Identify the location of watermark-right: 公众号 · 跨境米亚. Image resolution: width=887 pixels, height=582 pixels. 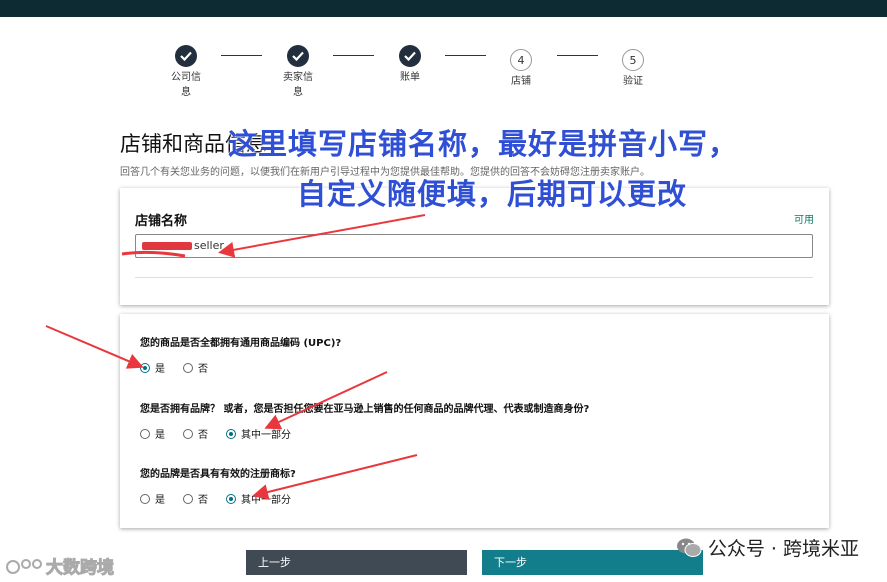
(767, 547).